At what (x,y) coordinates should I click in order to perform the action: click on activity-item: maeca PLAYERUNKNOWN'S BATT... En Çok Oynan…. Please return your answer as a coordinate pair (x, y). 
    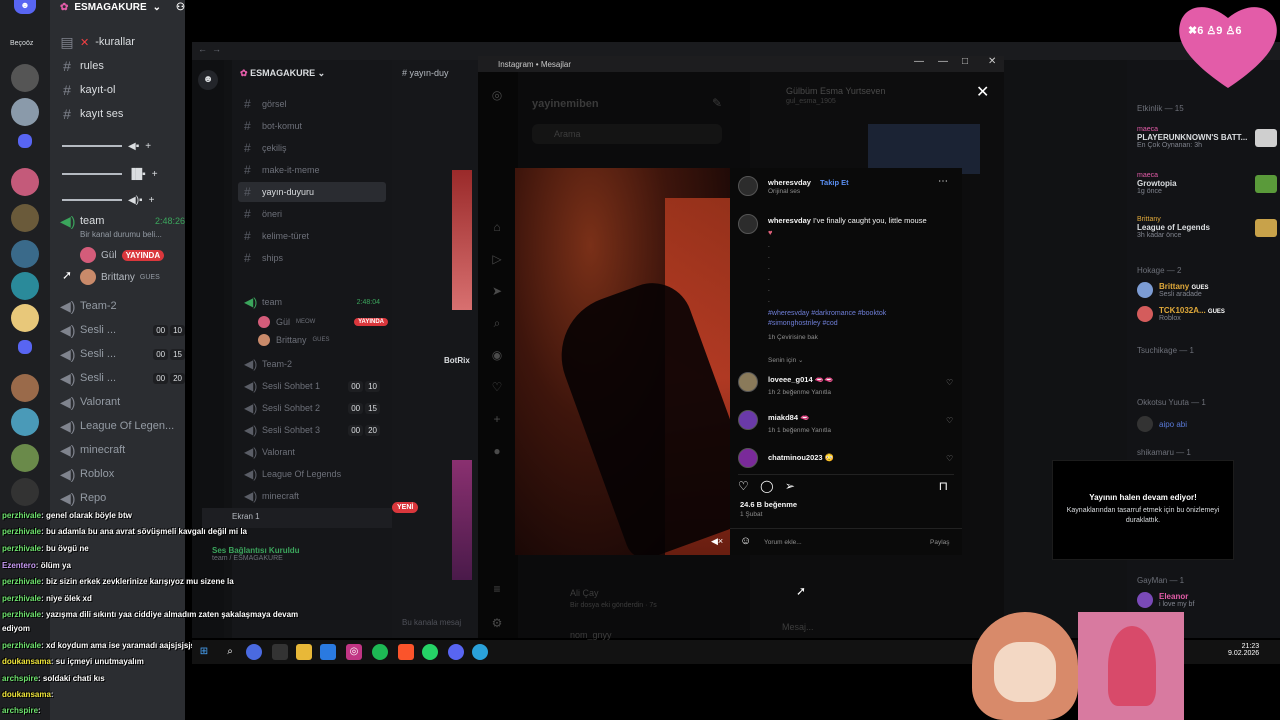
    Looking at the image, I should click on (1207, 137).